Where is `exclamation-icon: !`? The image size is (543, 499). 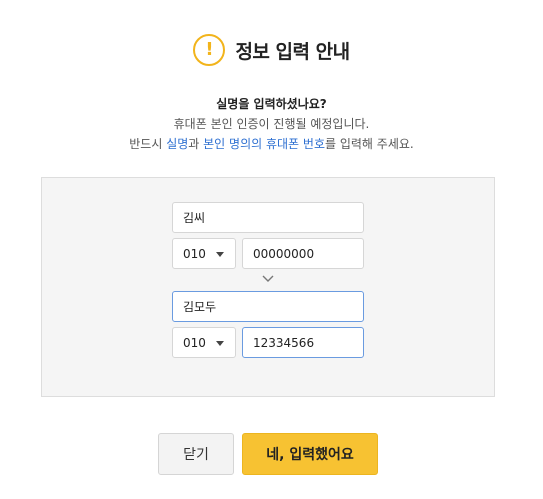 exclamation-icon: ! is located at coordinates (209, 50).